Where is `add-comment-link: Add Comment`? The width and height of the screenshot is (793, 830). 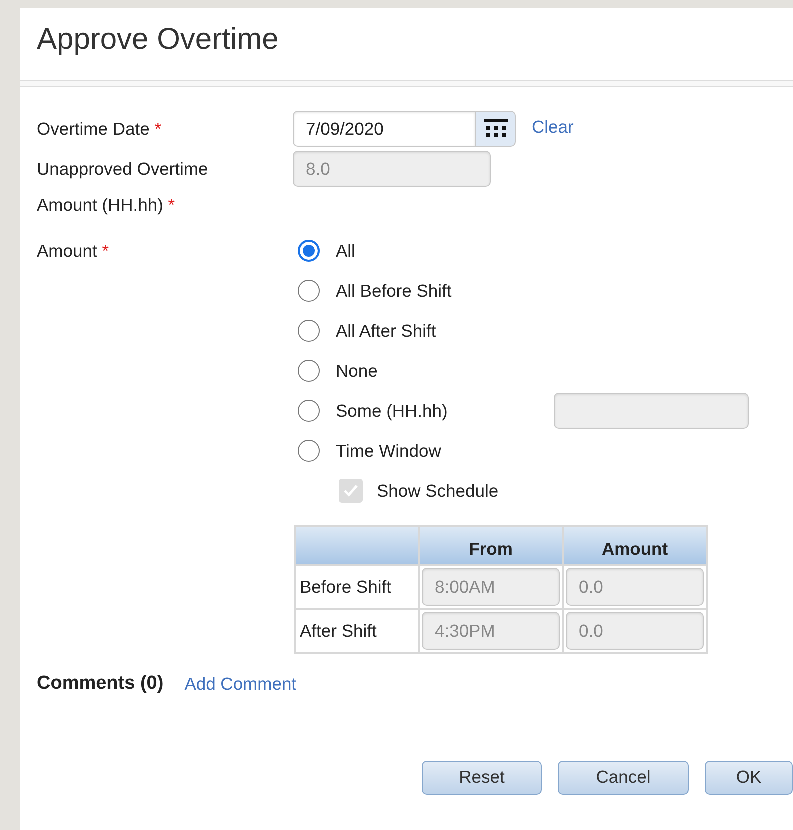 add-comment-link: Add Comment is located at coordinates (240, 684).